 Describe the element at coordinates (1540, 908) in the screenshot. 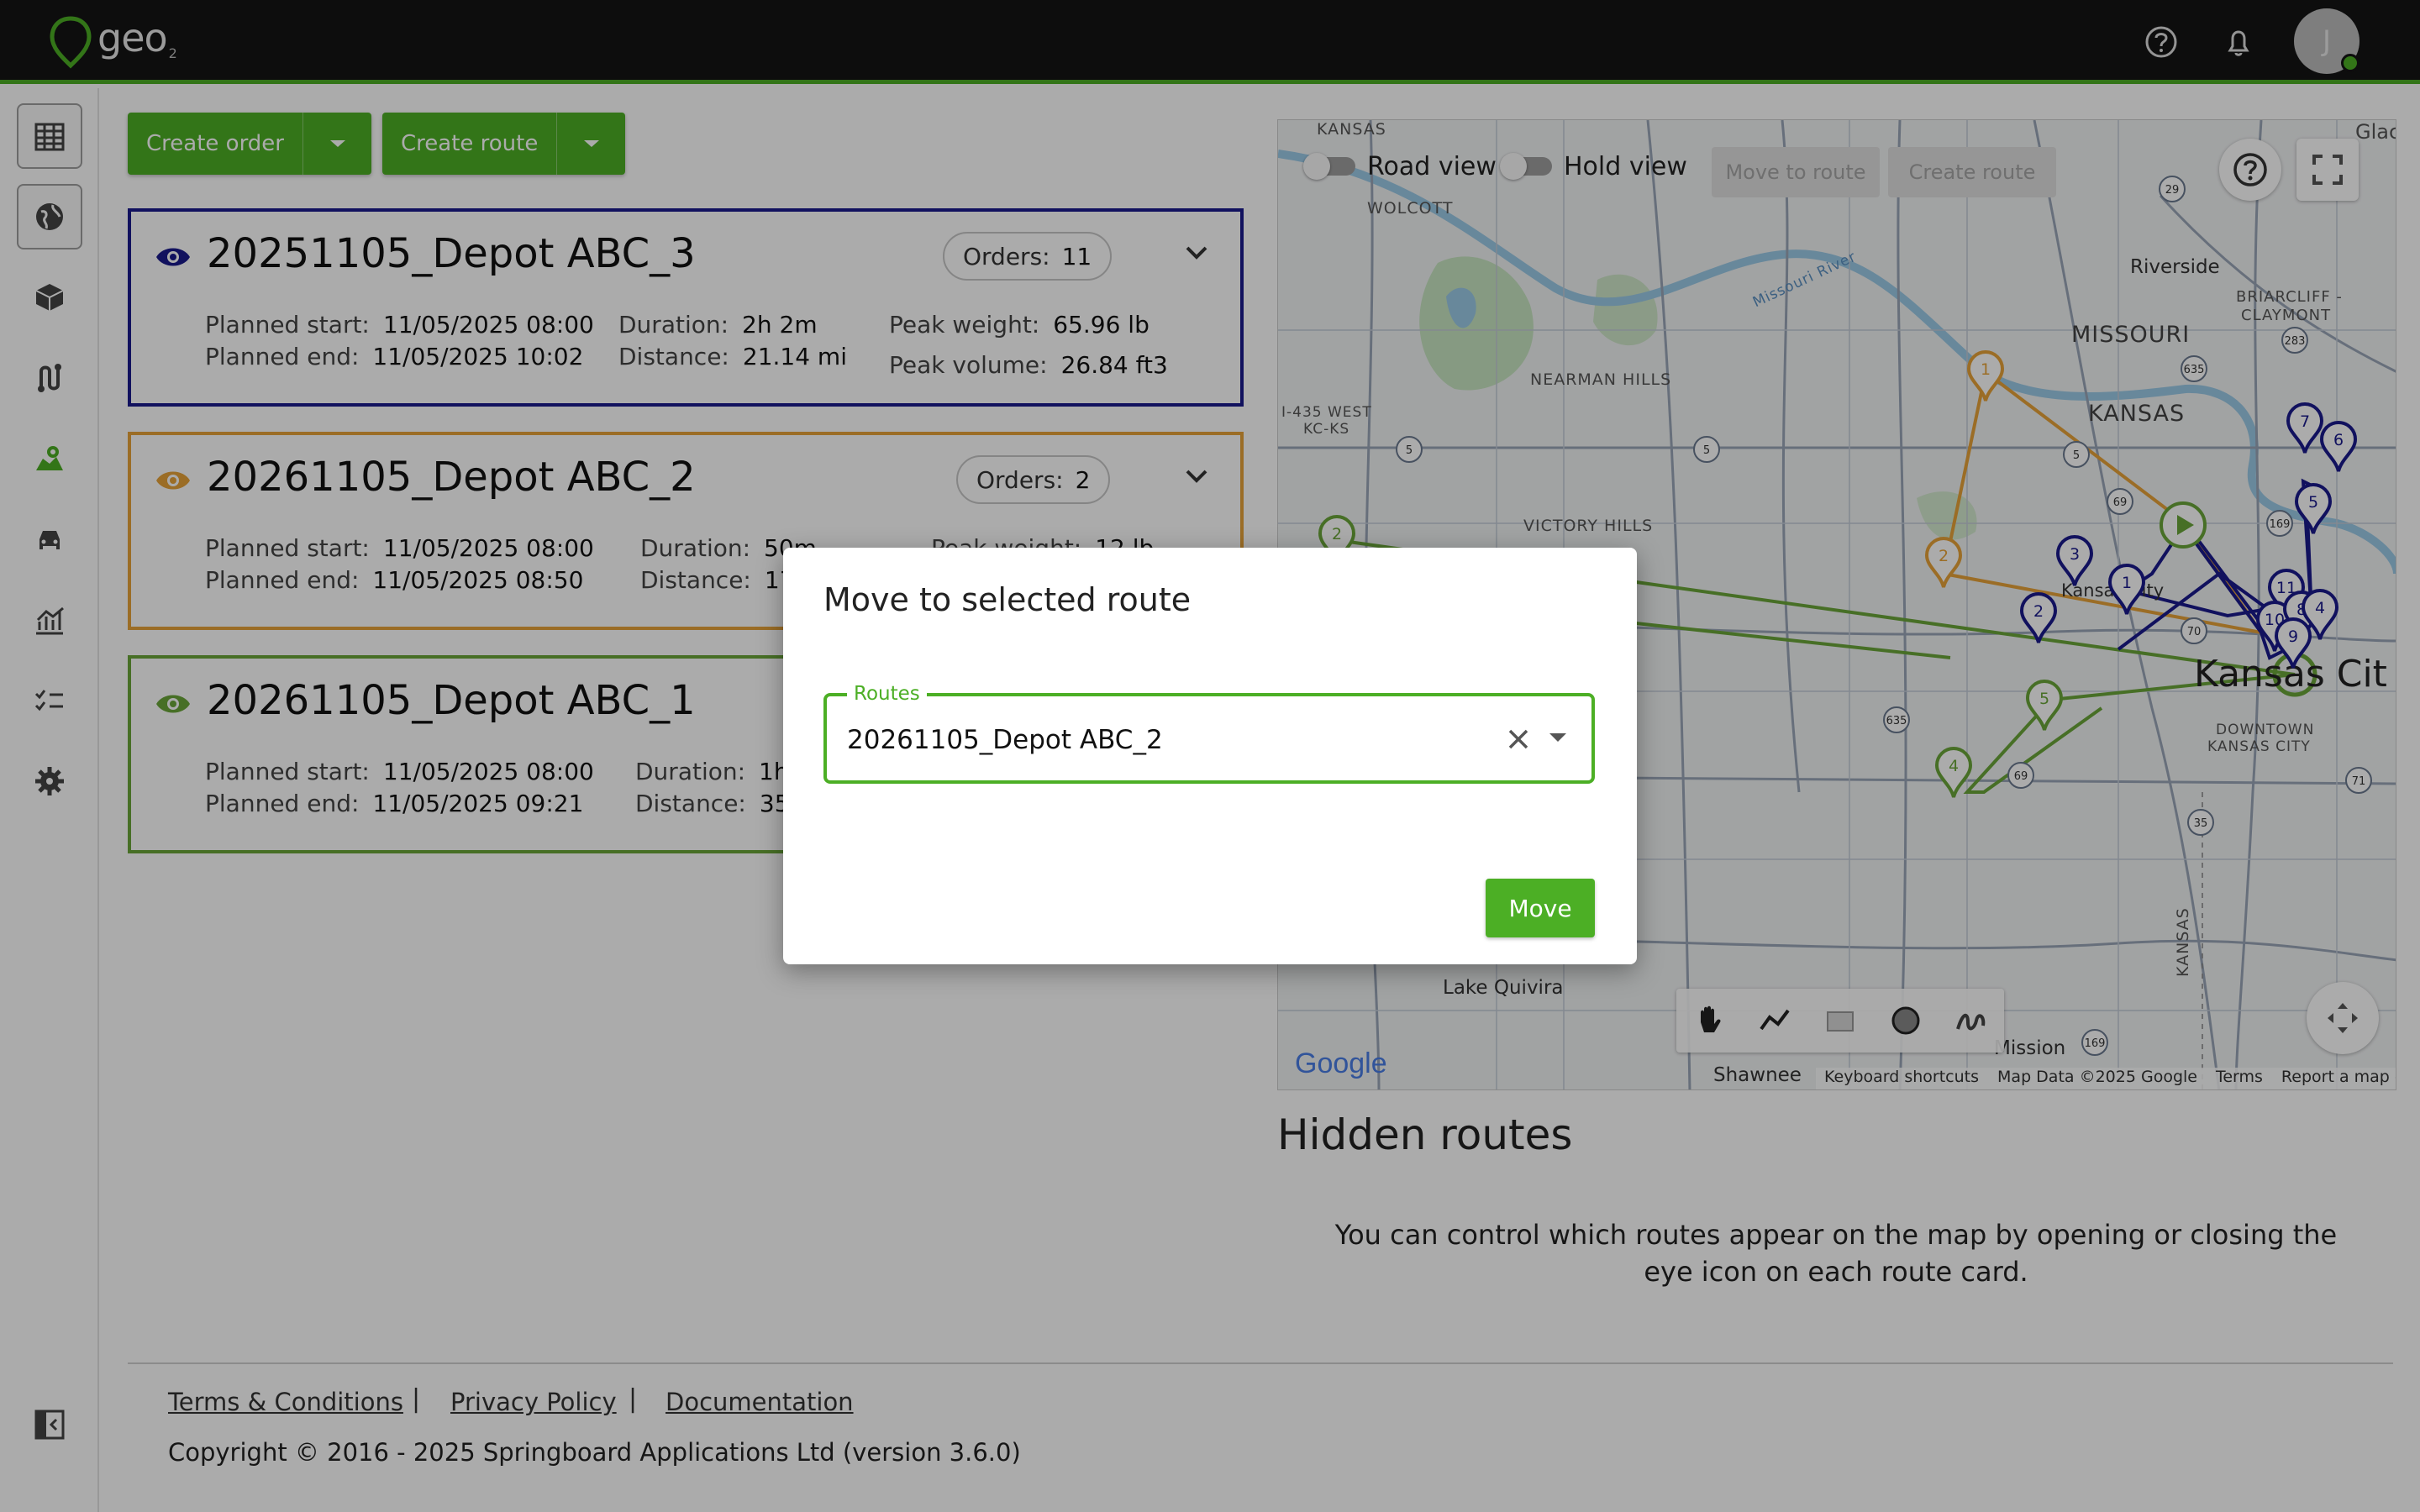

I see `move-button: Move` at that location.